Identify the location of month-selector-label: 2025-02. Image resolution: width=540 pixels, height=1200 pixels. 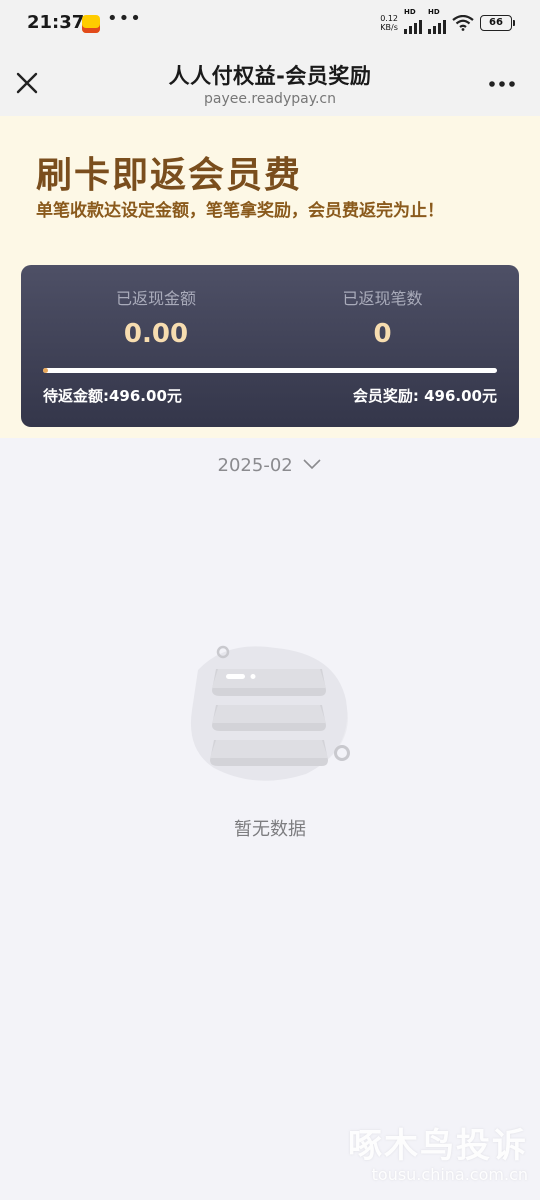
(255, 465).